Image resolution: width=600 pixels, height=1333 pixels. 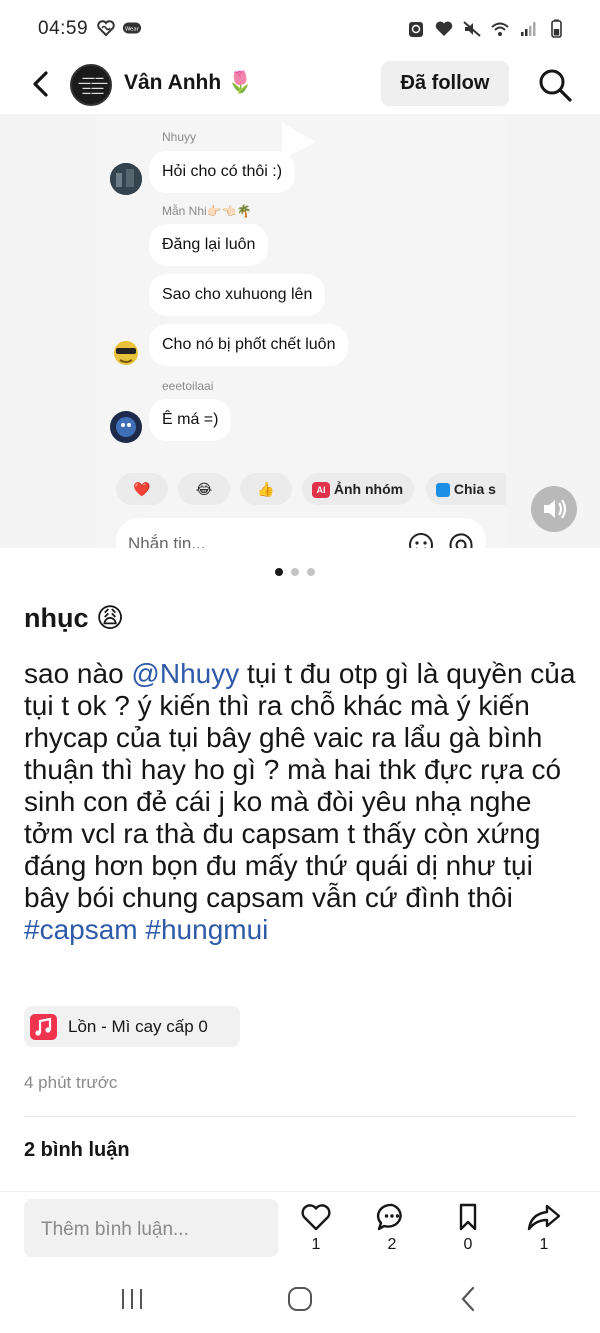 I want to click on share-count: 1, so click(x=544, y=1244).